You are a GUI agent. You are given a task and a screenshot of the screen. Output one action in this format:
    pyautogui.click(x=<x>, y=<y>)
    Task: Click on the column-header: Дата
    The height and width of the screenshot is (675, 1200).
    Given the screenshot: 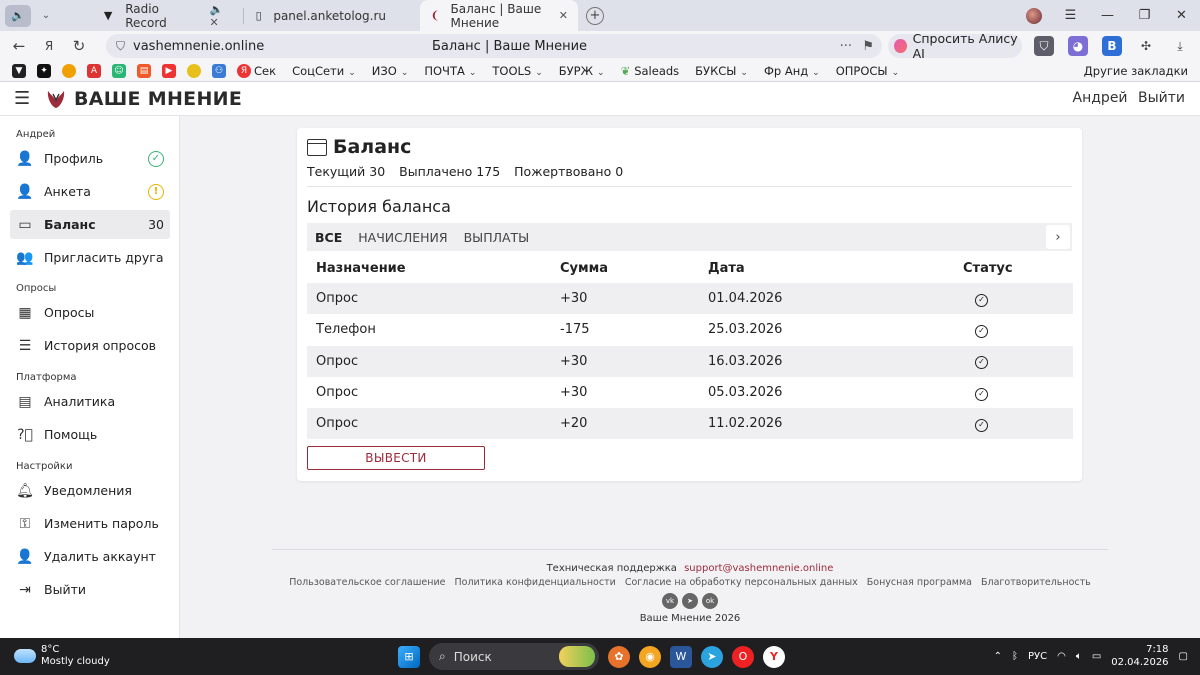 What is the action you would take?
    pyautogui.click(x=726, y=268)
    